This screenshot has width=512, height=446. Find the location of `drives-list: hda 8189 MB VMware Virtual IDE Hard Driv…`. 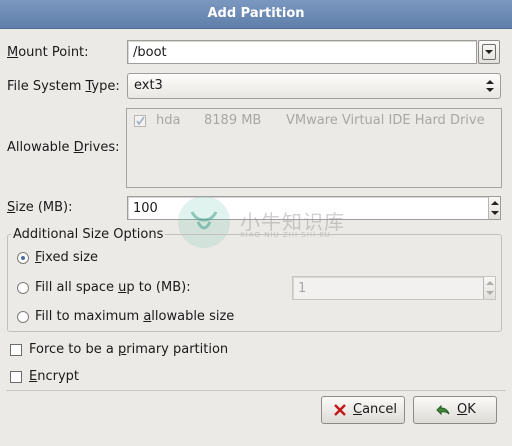

drives-list: hda 8189 MB VMware Virtual IDE Hard Driv… is located at coordinates (314, 148).